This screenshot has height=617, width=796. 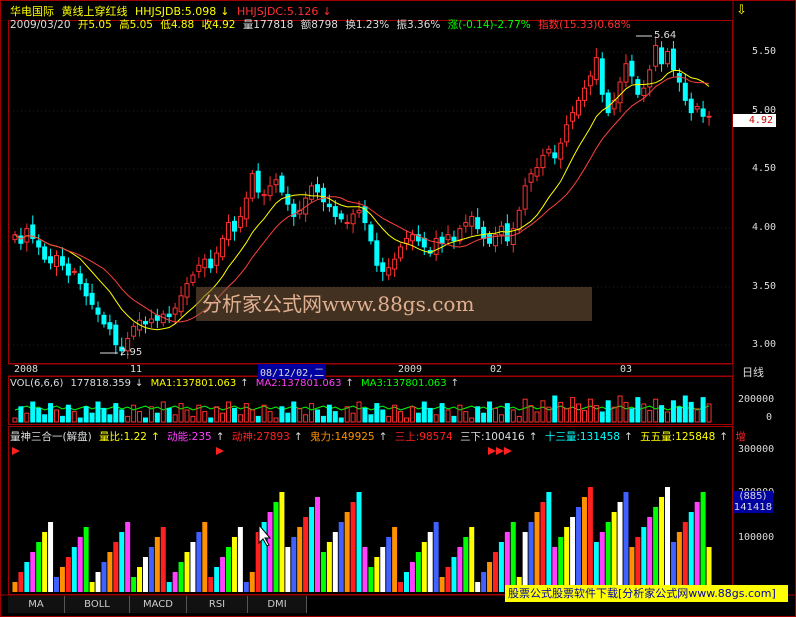 What do you see at coordinates (423, 437) in the screenshot?
I see `ind-sanshang: 三上:98574` at bounding box center [423, 437].